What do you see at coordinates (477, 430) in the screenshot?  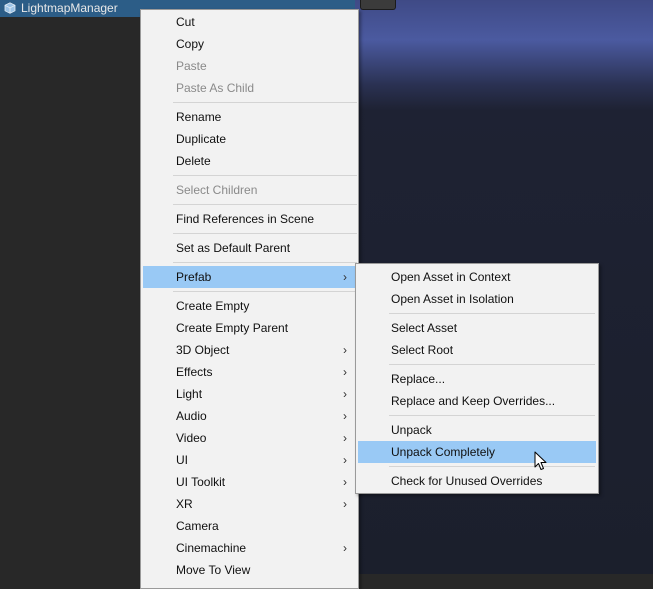 I see `menu-item-unpack: Unpack` at bounding box center [477, 430].